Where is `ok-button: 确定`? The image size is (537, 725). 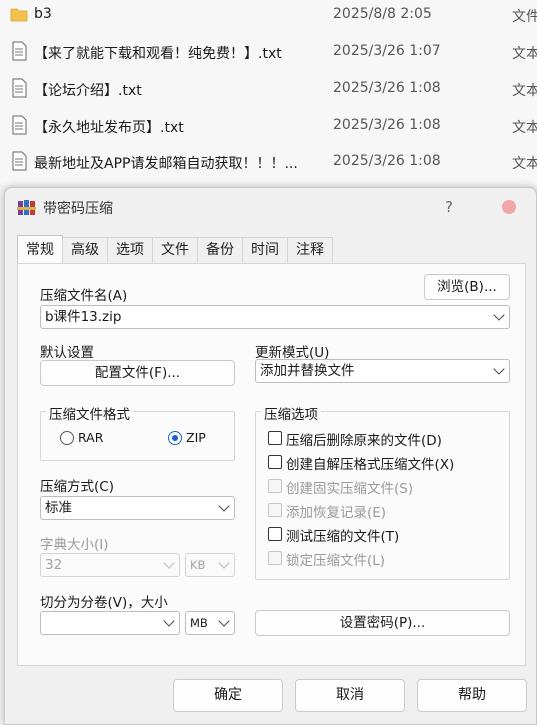
ok-button: 确定 is located at coordinates (228, 695).